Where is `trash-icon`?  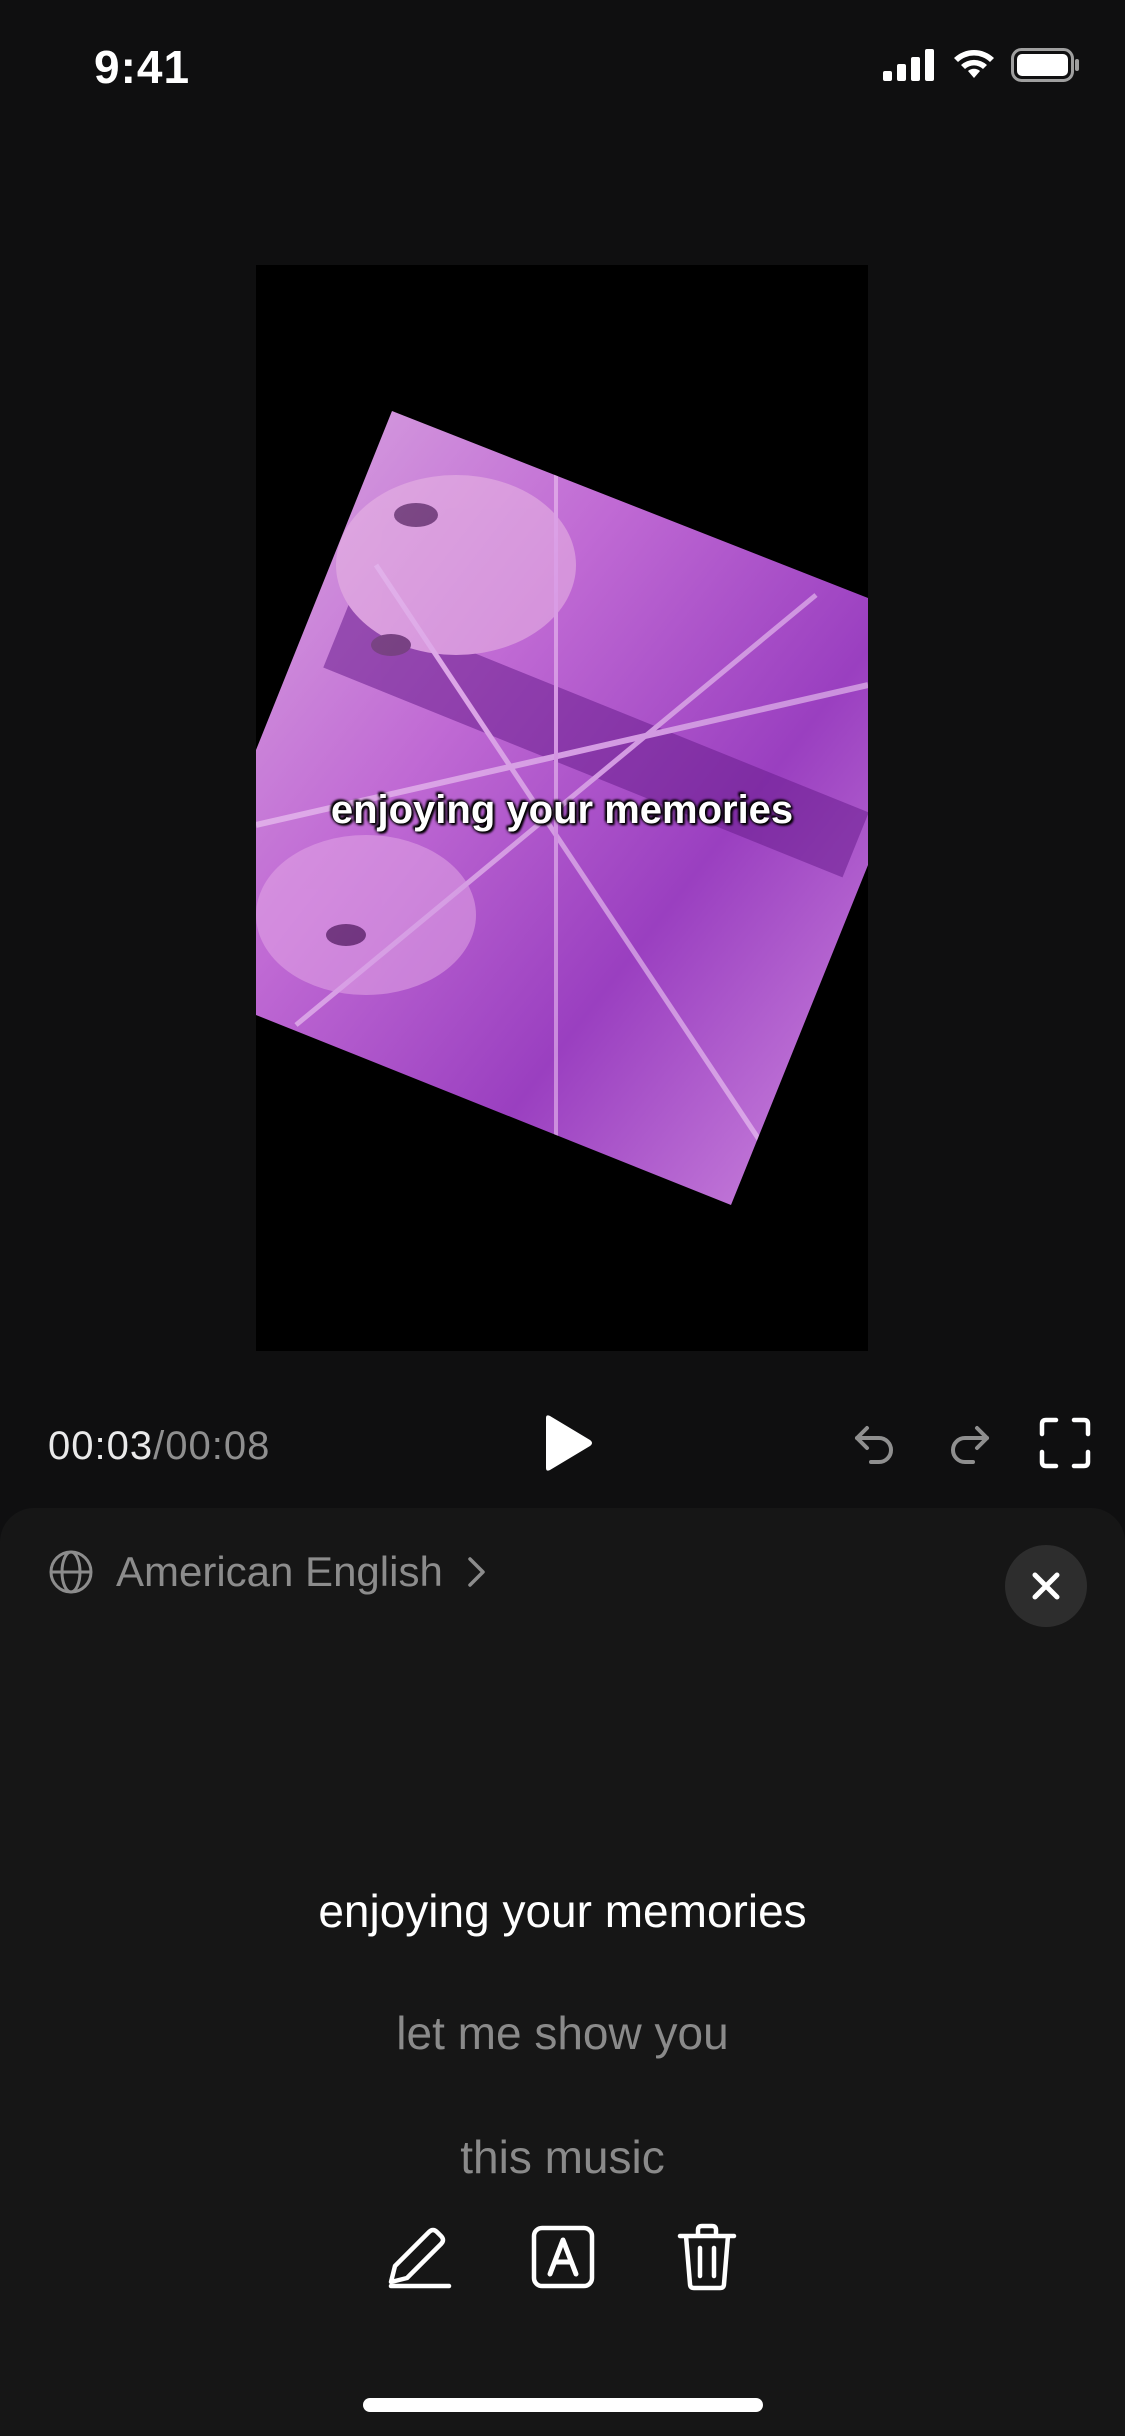 trash-icon is located at coordinates (707, 2257).